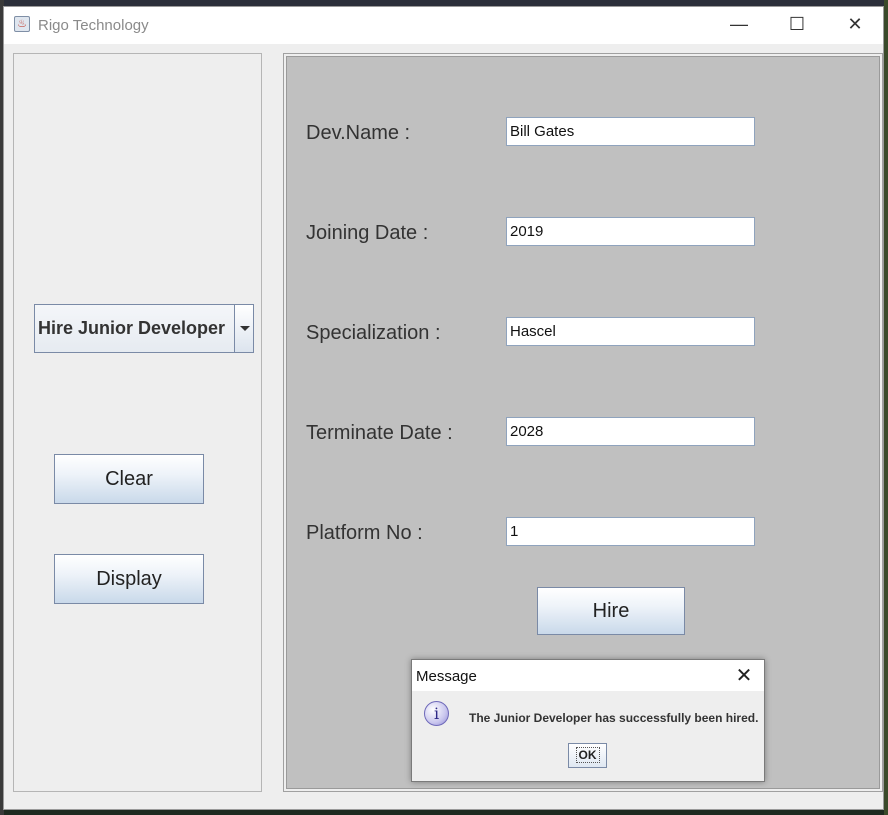 The image size is (888, 815). Describe the element at coordinates (855, 25) in the screenshot. I see `close-button: ✕` at that location.